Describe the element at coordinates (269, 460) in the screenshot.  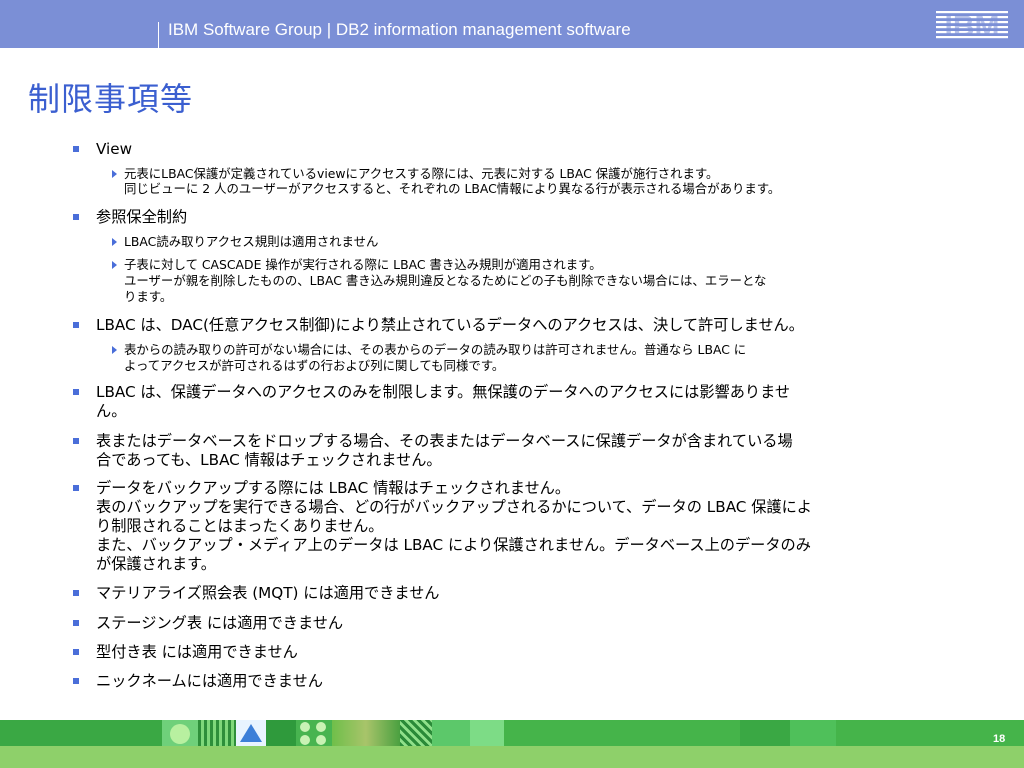
I see `list-item: 合であっても、LBAC 情報はチェックされません。` at that location.